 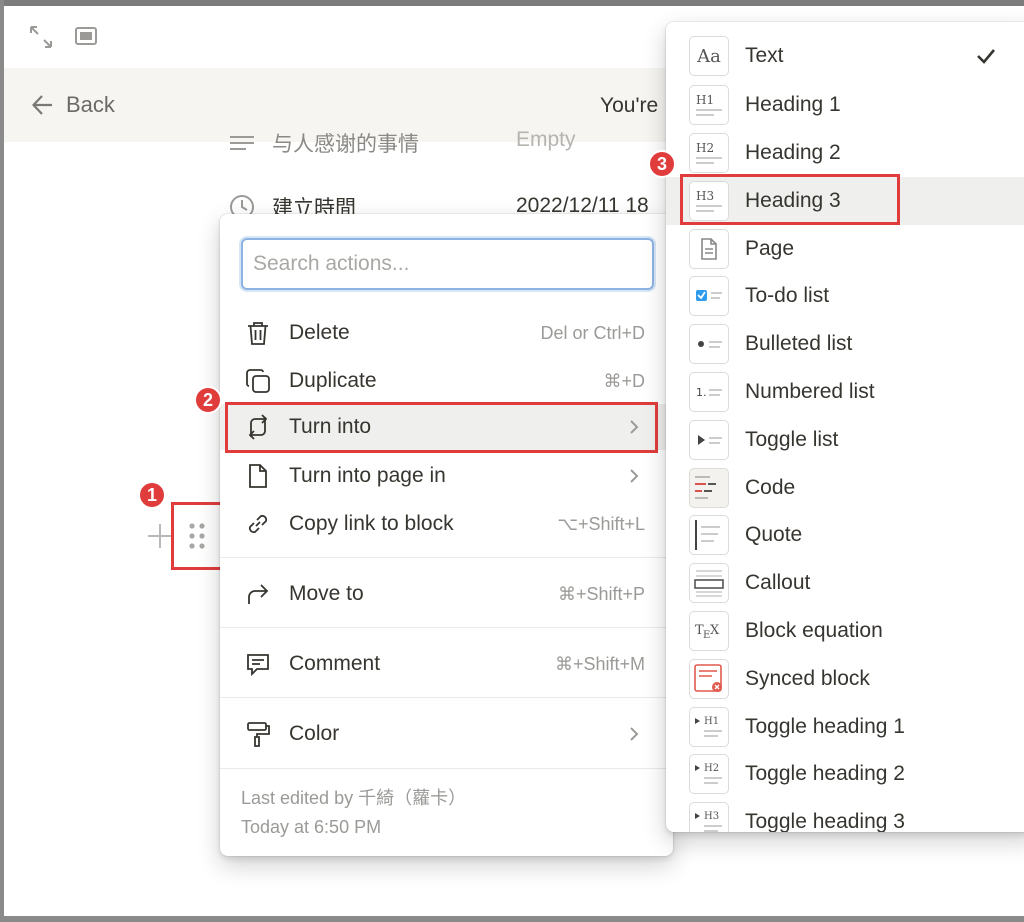 I want to click on menu-item-copy-link: Copy link to block ⌥+Shift+L, so click(x=446, y=524).